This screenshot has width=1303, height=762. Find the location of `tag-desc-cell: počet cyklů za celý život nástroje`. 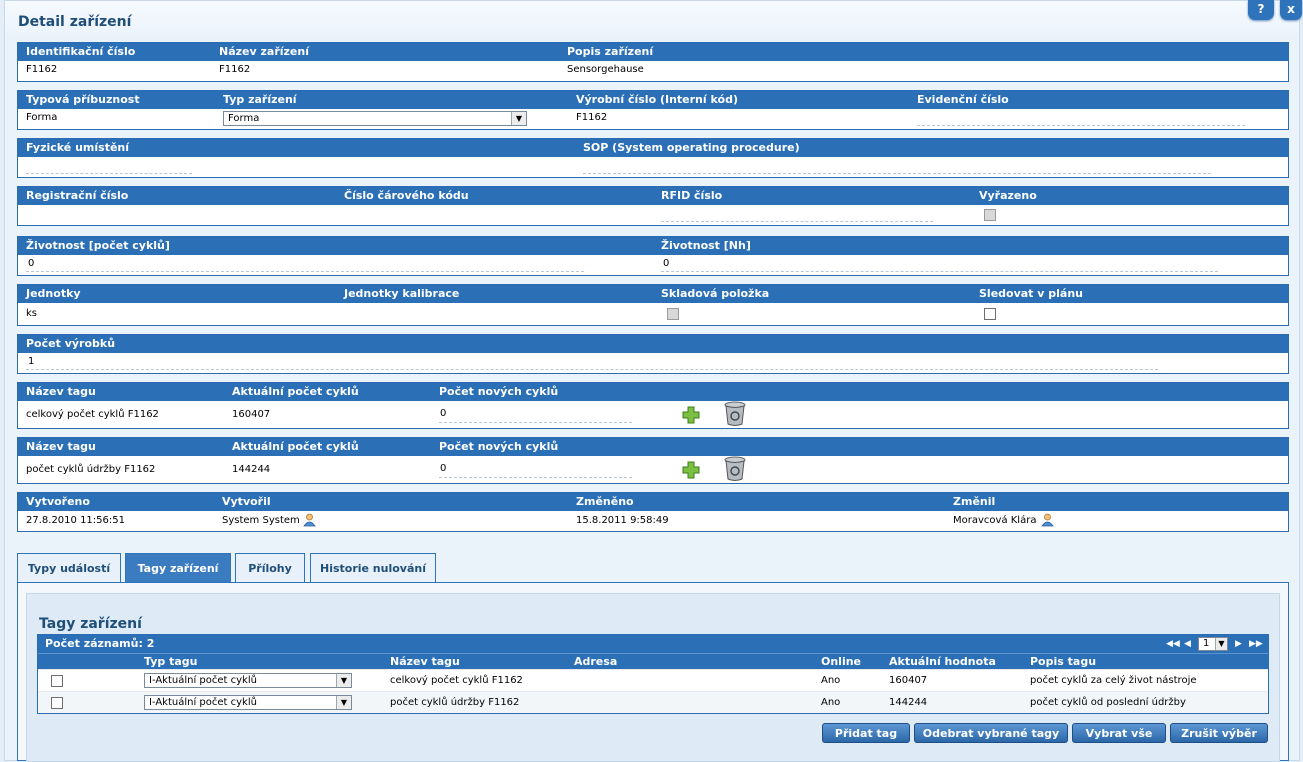

tag-desc-cell: počet cyklů za celý život nástroje is located at coordinates (1113, 680).